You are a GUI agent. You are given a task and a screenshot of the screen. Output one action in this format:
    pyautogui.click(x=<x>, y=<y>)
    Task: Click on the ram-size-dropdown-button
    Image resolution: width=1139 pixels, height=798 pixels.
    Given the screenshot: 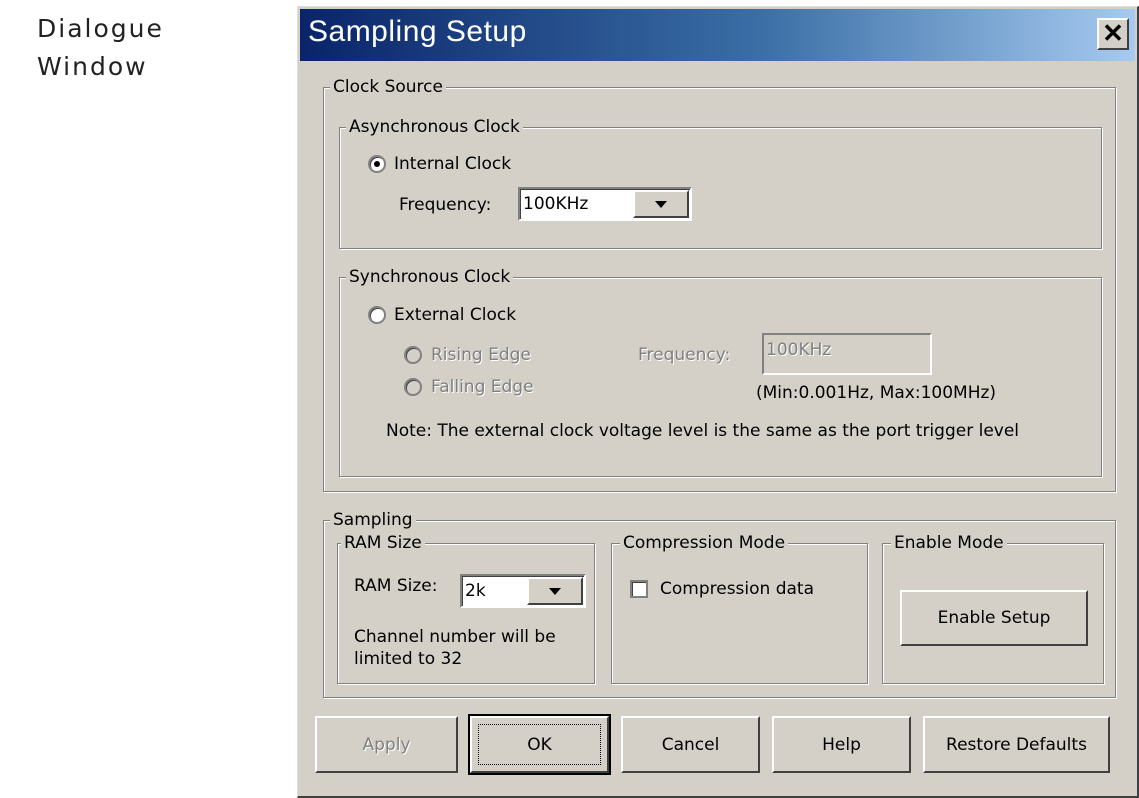 What is the action you would take?
    pyautogui.click(x=555, y=591)
    